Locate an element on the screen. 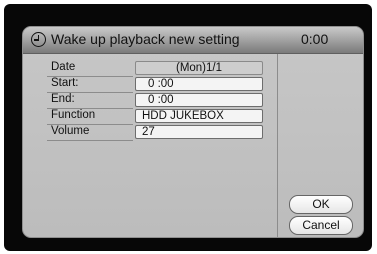 This screenshot has width=377, height=254. date-value: (Mon)1/1 is located at coordinates (199, 68).